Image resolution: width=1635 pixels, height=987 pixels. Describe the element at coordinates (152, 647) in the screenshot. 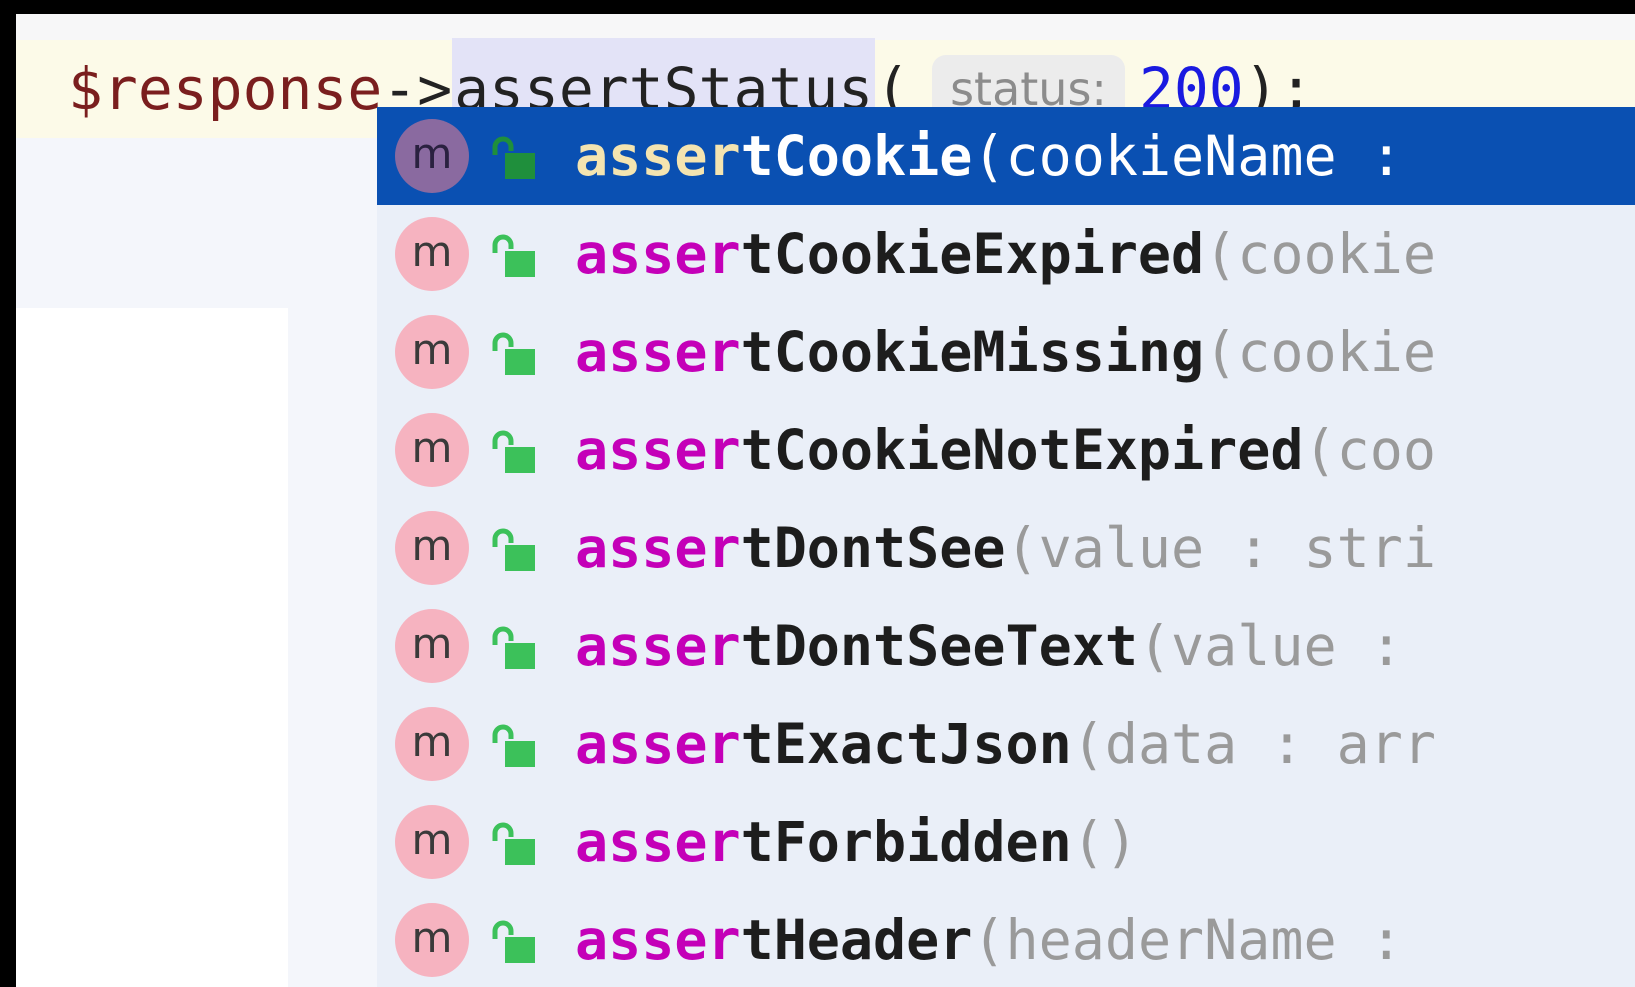

I see `editor-blank-area` at that location.